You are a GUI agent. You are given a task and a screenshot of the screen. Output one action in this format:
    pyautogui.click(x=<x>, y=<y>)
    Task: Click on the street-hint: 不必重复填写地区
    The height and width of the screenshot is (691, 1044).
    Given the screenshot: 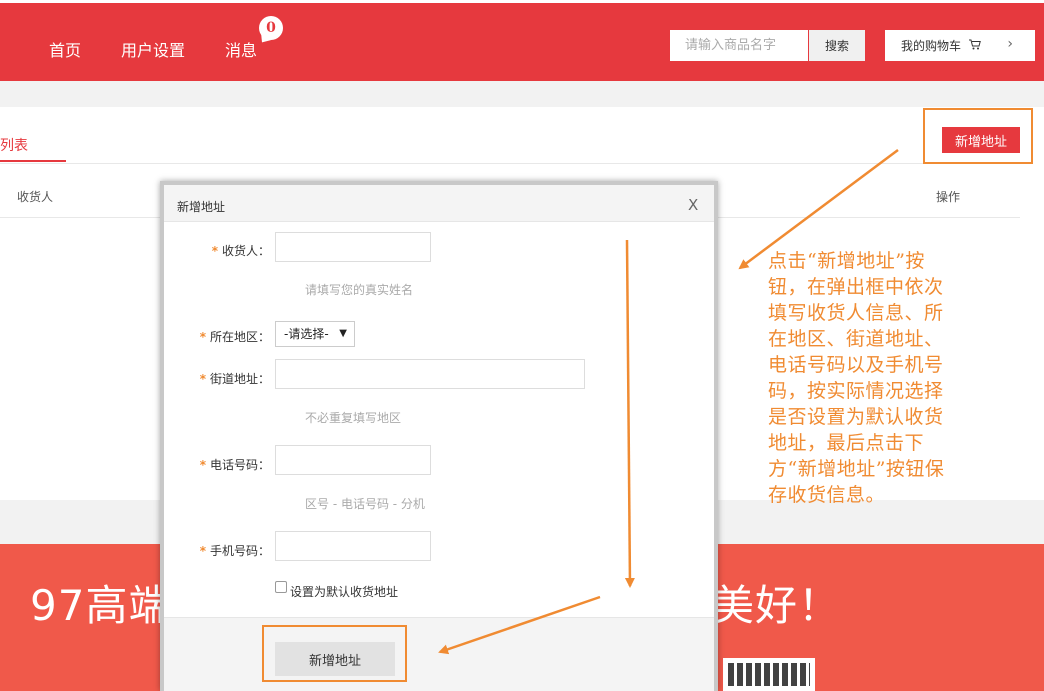 What is the action you would take?
    pyautogui.click(x=353, y=418)
    